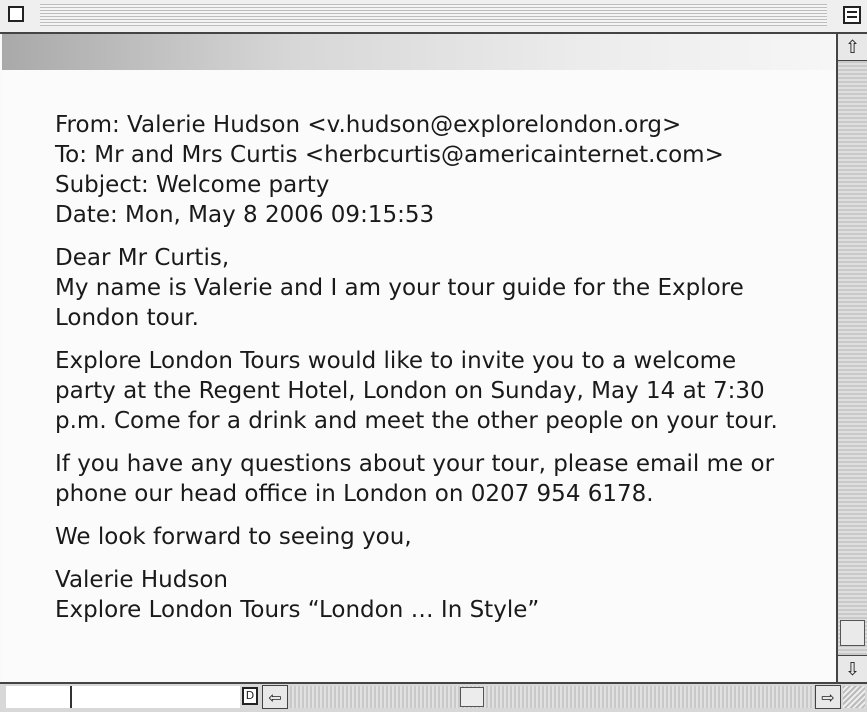  What do you see at coordinates (192, 185) in the screenshot?
I see `email-subject: Subject: Welcome party` at bounding box center [192, 185].